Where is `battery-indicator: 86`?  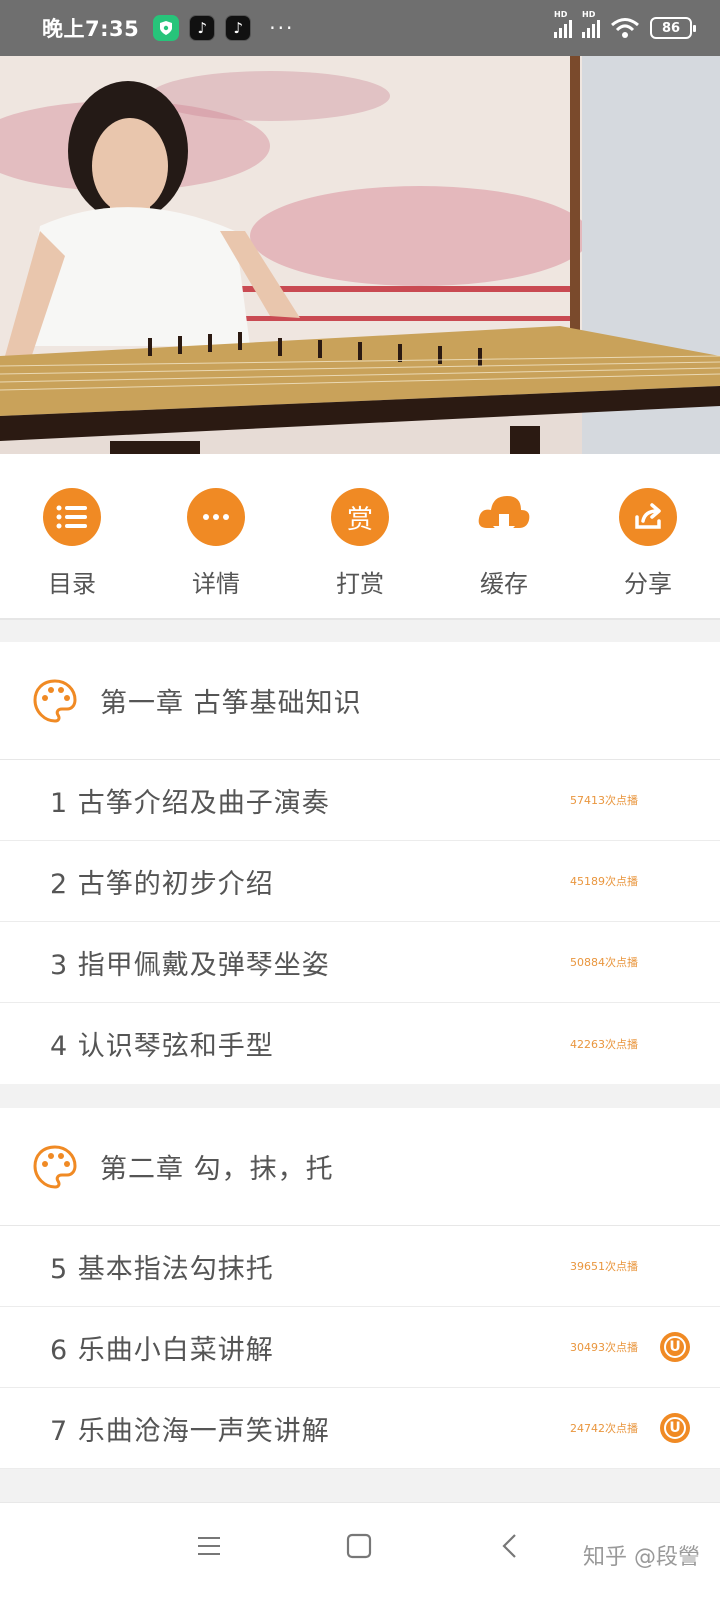
battery-indicator: 86 is located at coordinates (673, 28).